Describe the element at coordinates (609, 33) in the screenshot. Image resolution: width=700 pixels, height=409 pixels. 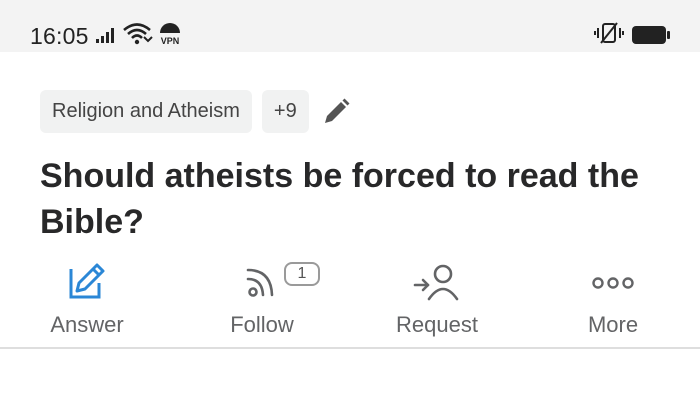
I see `vibrate-icon` at that location.